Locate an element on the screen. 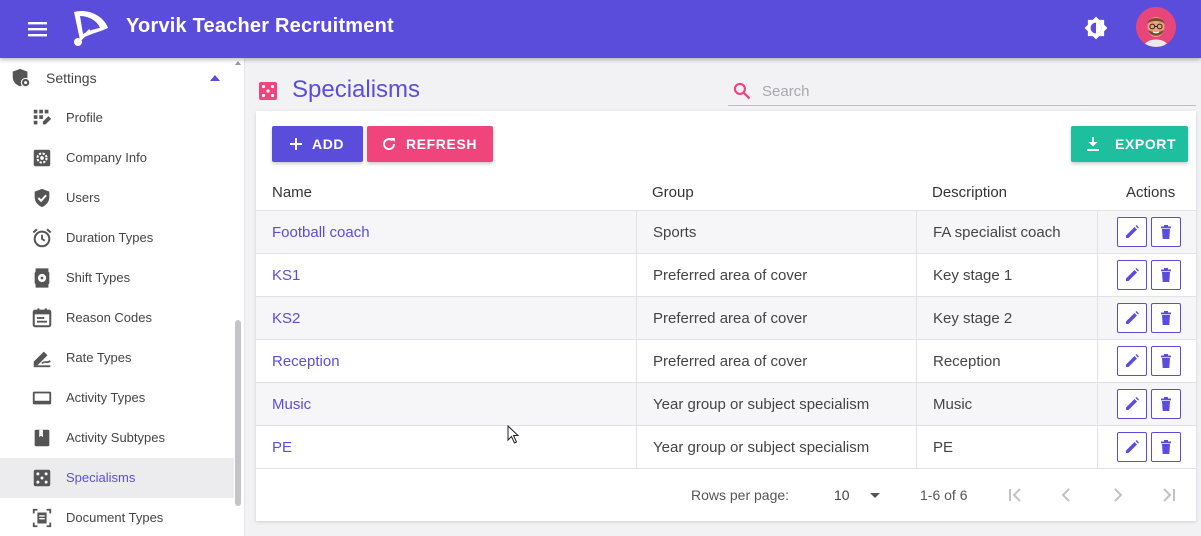 This screenshot has height=536, width=1201. table-row: KS2 Preferred area of cover Key stage 2 is located at coordinates (726, 317).